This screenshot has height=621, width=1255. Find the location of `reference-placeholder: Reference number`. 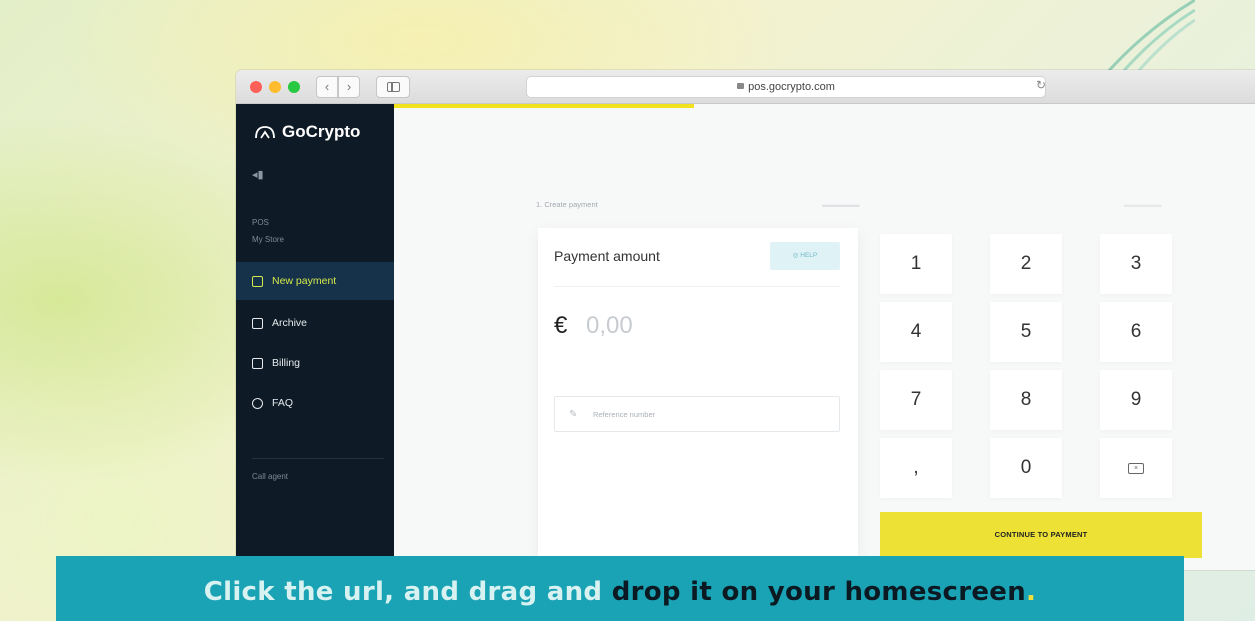

reference-placeholder: Reference number is located at coordinates (624, 414).